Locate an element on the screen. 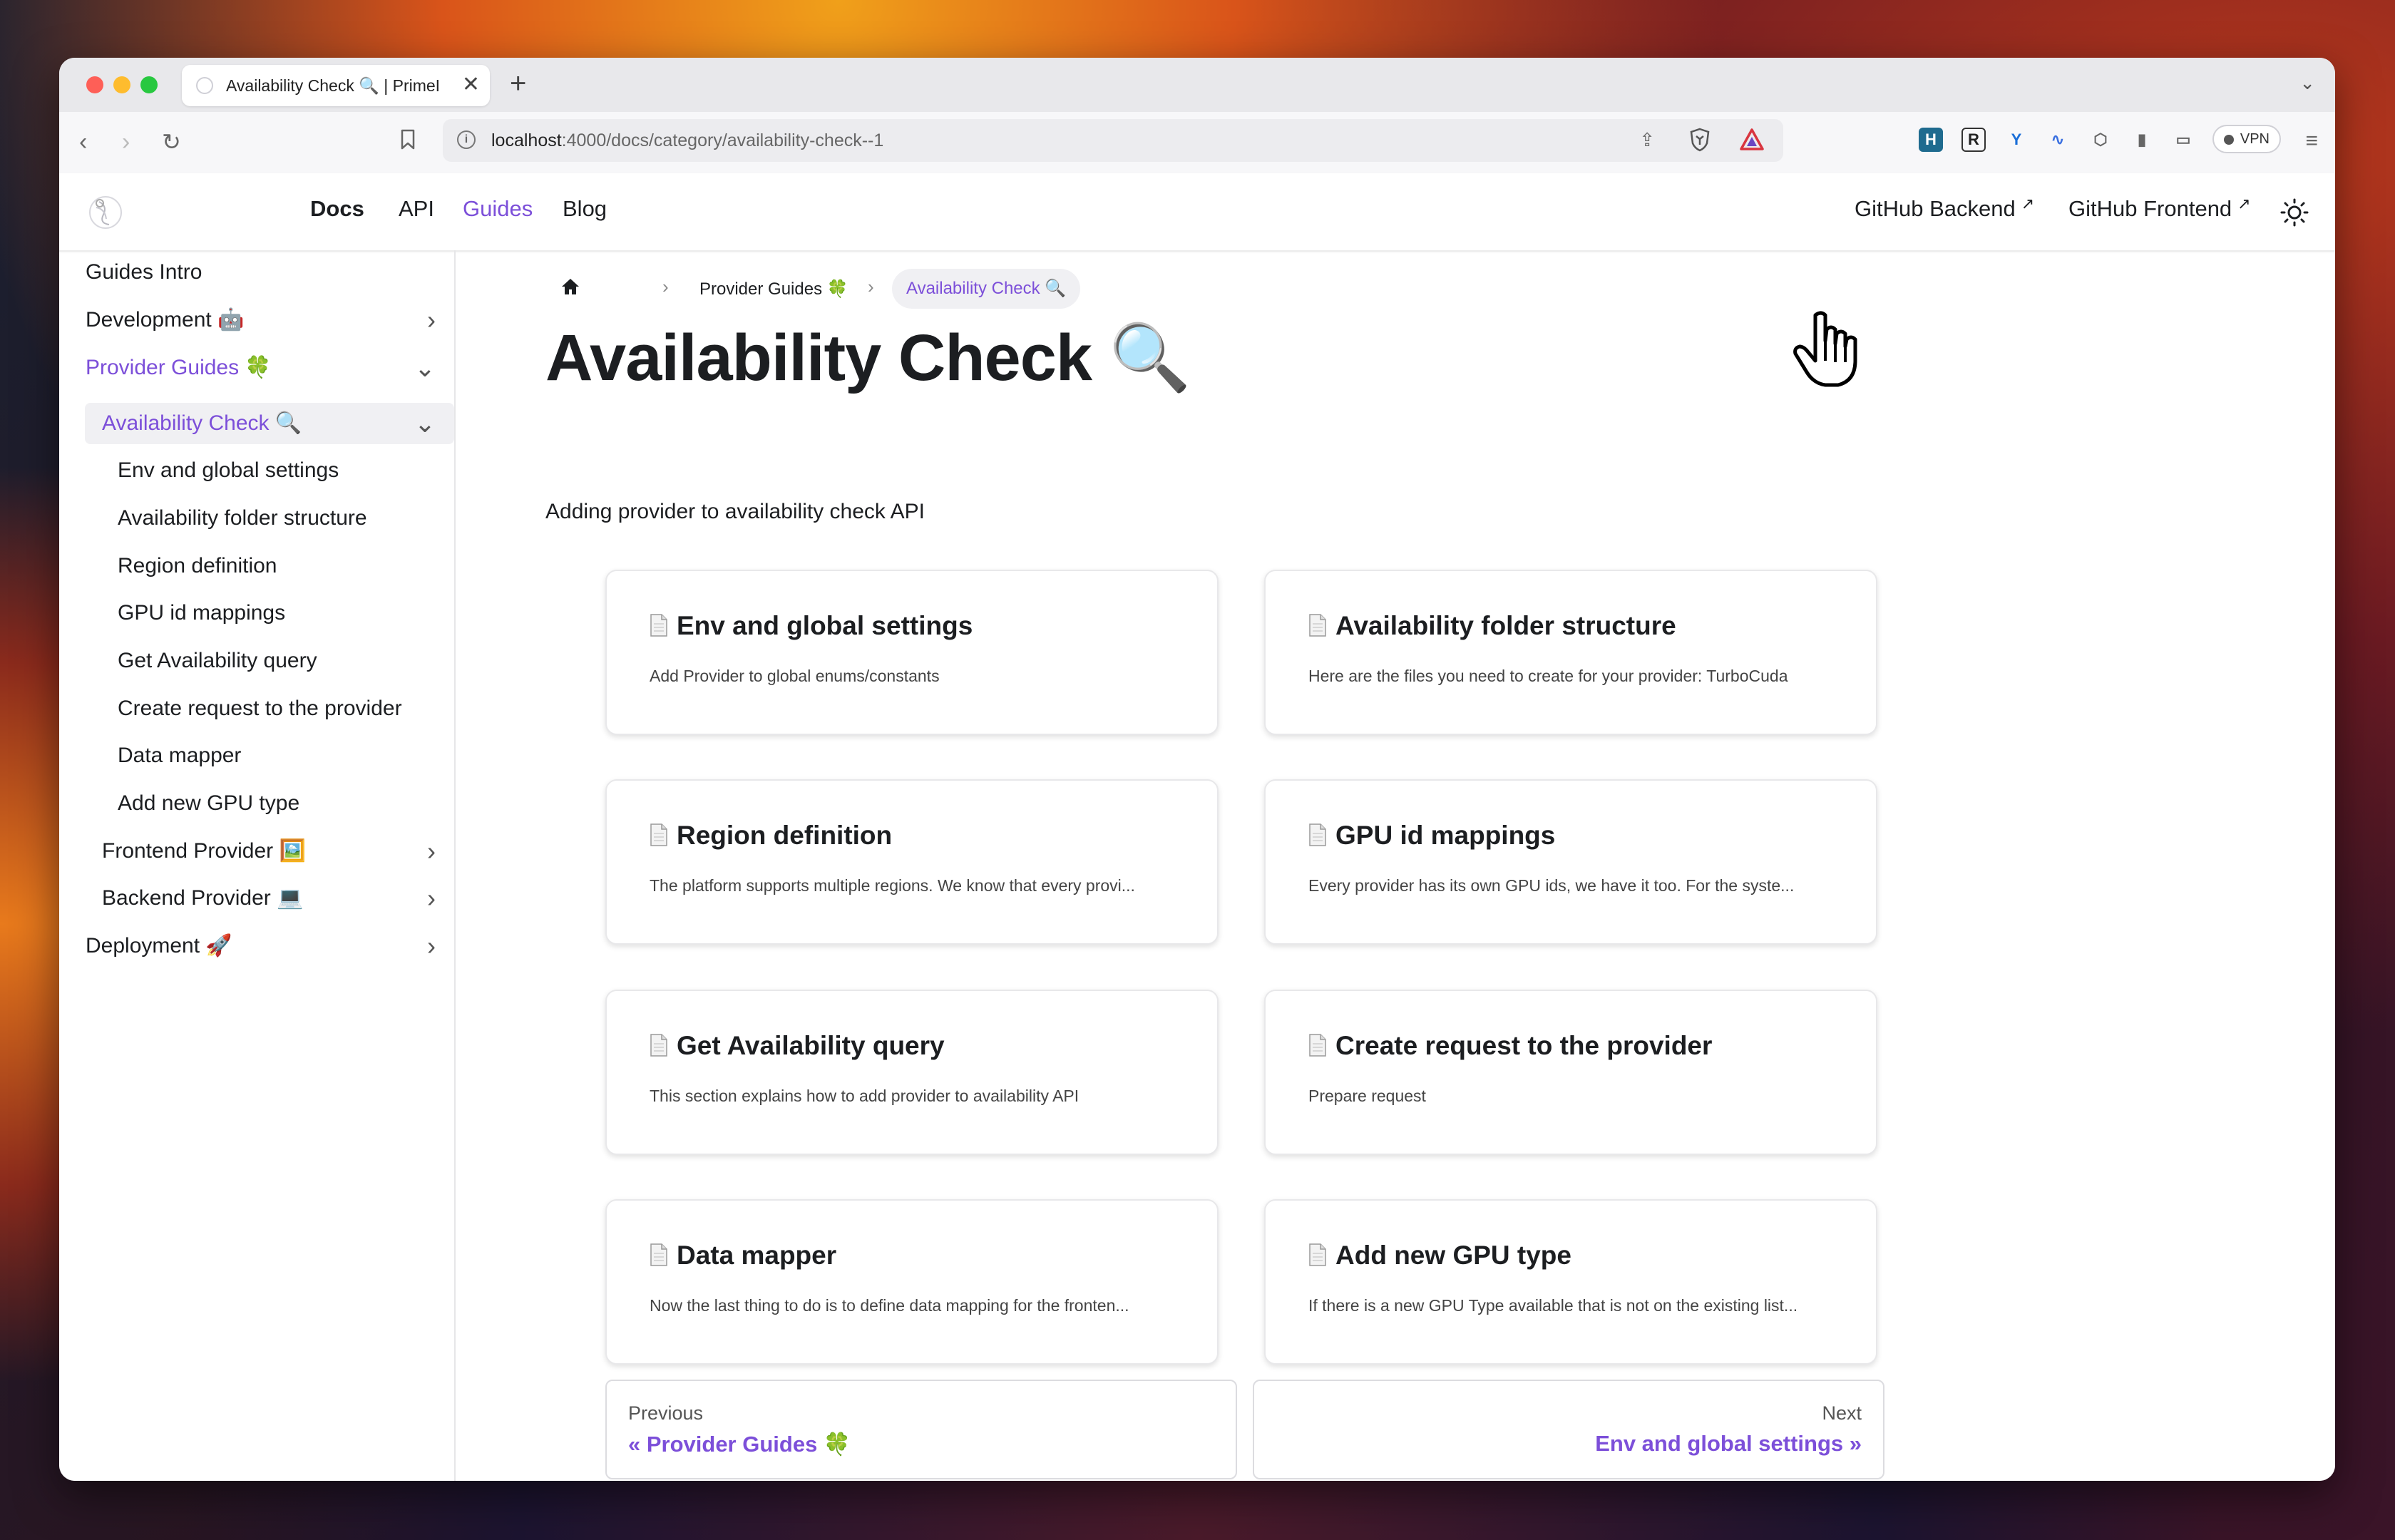 The image size is (2395, 1540). tab-strip: Availability Check 🔍 | PrimeIn ✕ + ⌄ is located at coordinates (1197, 85).